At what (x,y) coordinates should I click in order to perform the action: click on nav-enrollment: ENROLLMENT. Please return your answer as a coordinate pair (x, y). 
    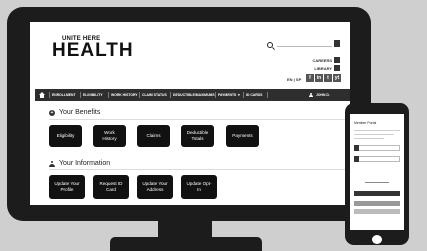
    Looking at the image, I should click on (64, 95).